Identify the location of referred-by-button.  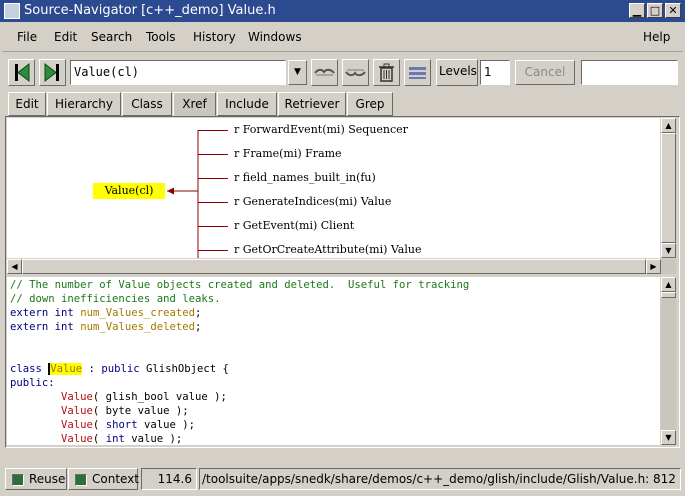
(355, 72).